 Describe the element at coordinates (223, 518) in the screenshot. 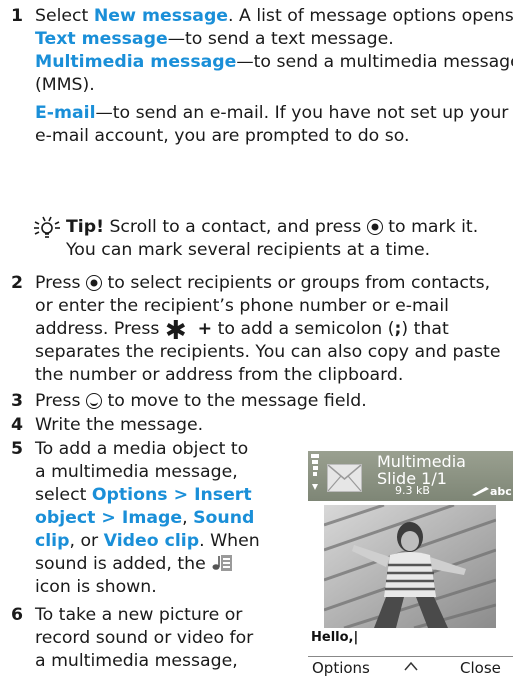

I see `sound-link: Sound` at that location.